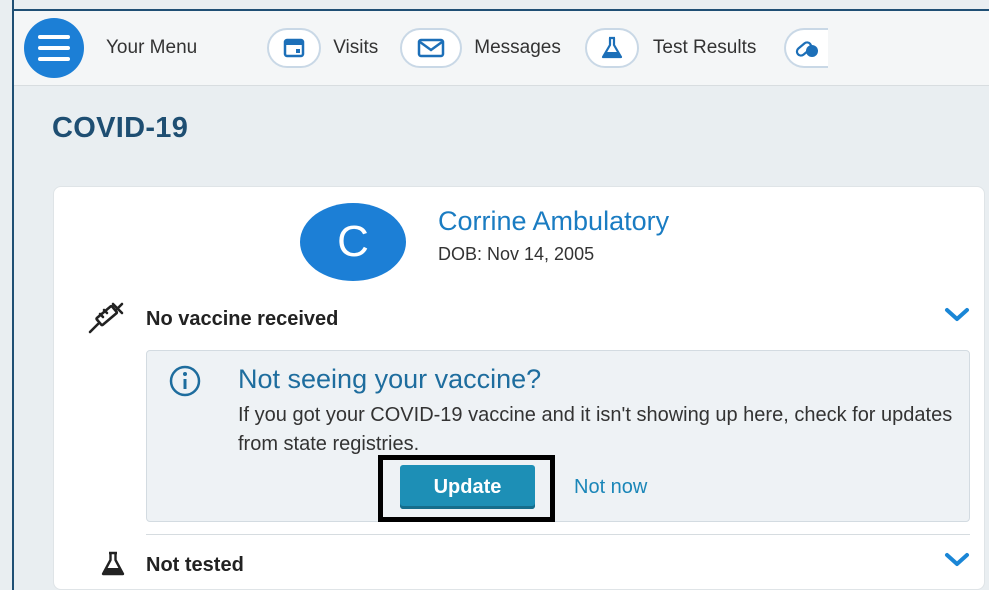  I want to click on calendar-icon, so click(294, 48).